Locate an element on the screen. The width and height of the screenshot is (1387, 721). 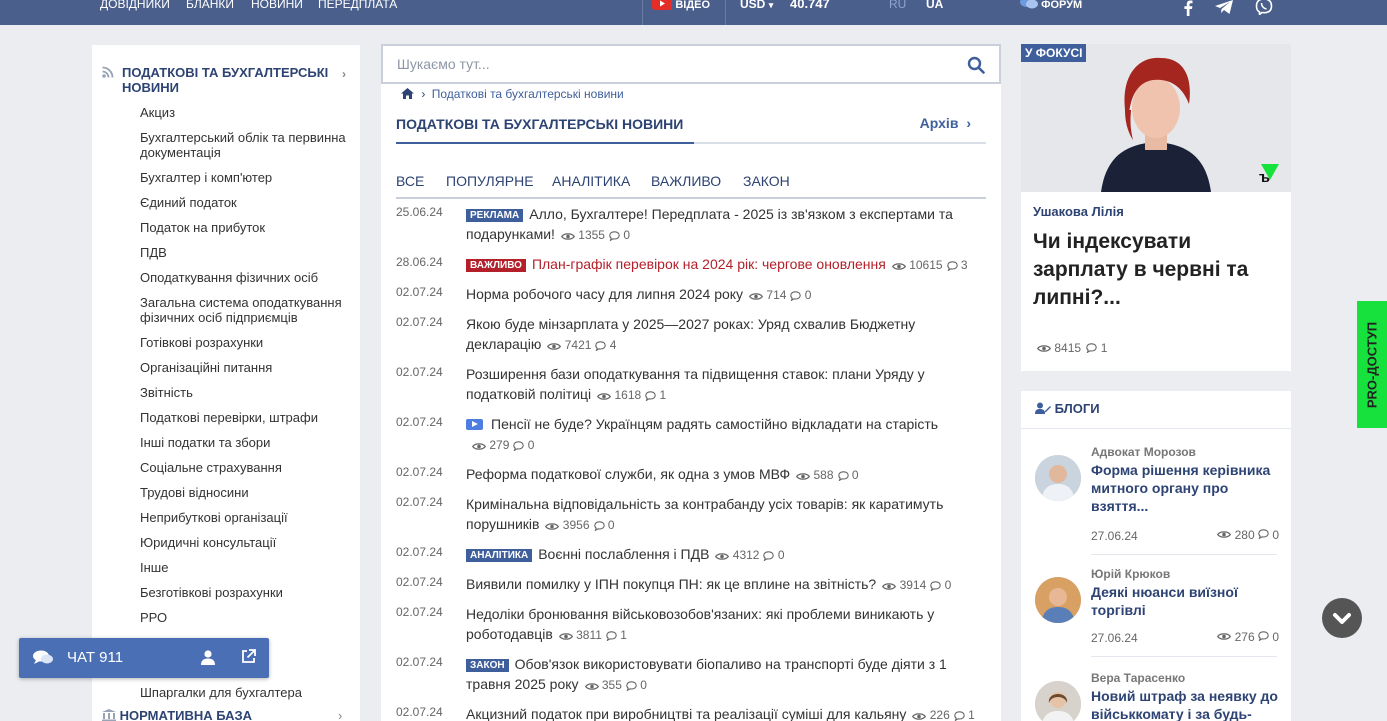
sidebar-item-neprybutkovi: Неприбуткові організації is located at coordinates (246, 517).